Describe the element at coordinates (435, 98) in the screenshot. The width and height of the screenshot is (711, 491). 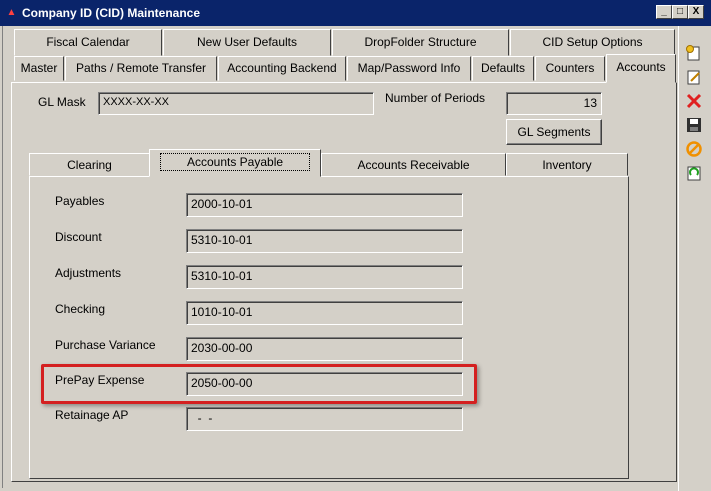
I see `number-of-periods-label: Number of Periods` at that location.